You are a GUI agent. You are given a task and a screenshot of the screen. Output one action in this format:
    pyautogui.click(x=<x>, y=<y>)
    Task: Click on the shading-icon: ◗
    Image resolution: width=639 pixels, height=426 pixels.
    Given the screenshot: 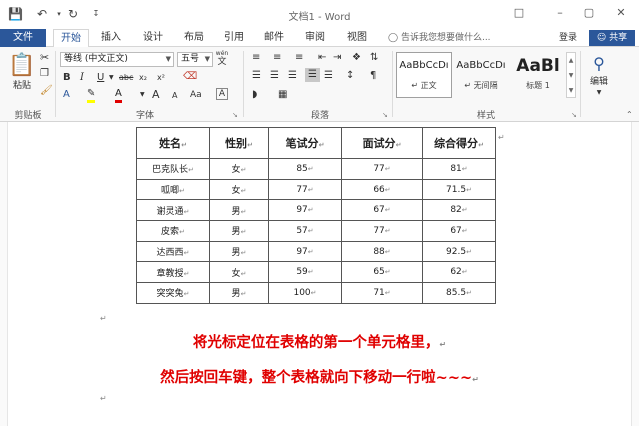 What is the action you would take?
    pyautogui.click(x=254, y=95)
    